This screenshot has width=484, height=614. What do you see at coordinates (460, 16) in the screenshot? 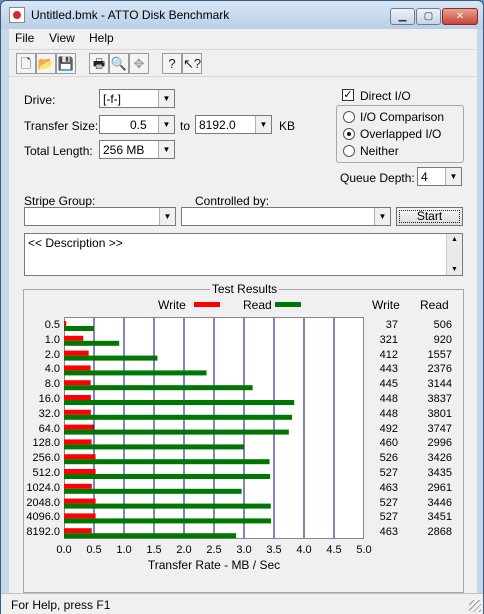
I see `close-button: ✕` at bounding box center [460, 16].